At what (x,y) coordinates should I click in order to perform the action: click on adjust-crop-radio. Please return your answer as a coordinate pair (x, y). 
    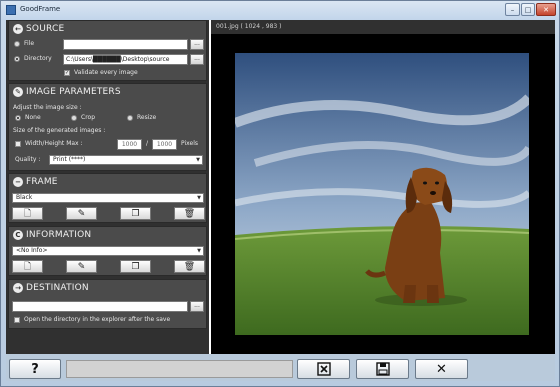
    Looking at the image, I should click on (74, 118).